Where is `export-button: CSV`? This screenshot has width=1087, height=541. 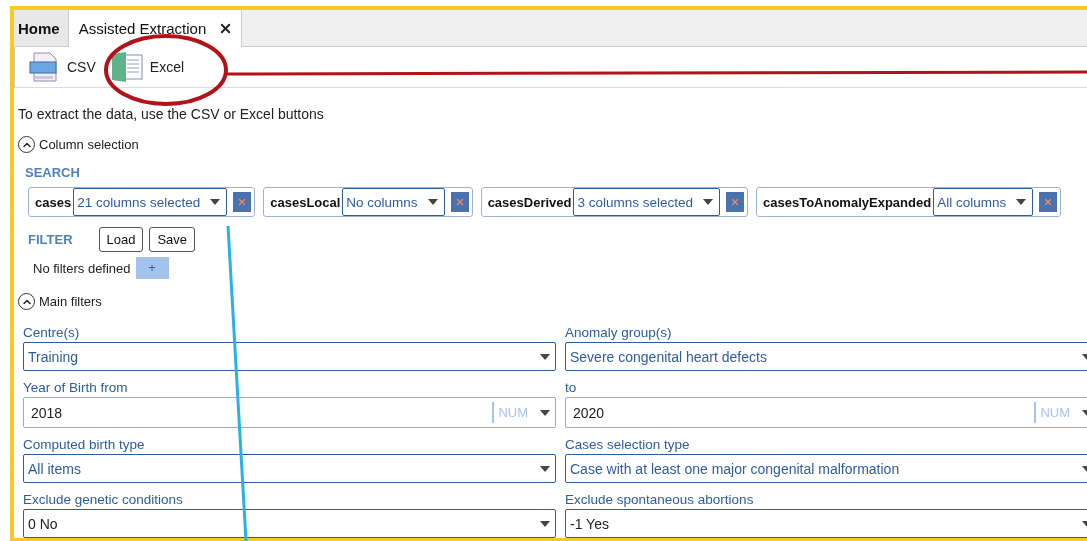
export-button: CSV is located at coordinates (62, 67).